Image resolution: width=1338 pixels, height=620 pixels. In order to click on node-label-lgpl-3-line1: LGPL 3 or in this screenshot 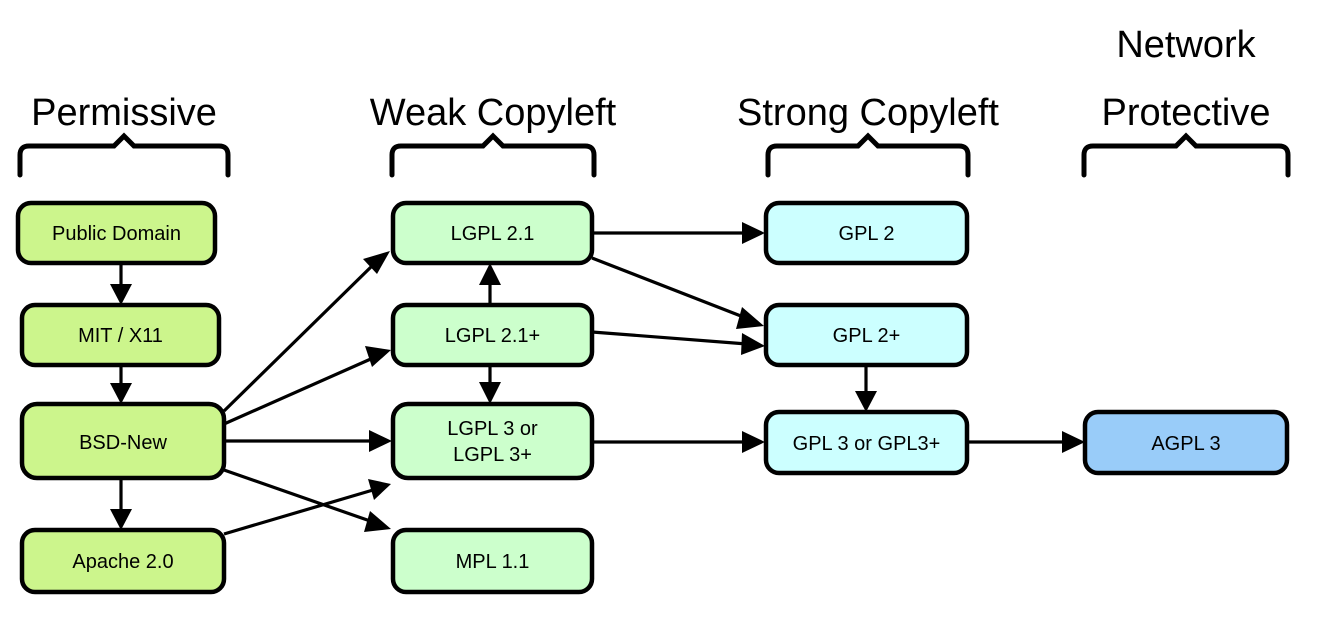, I will do `click(492, 429)`.